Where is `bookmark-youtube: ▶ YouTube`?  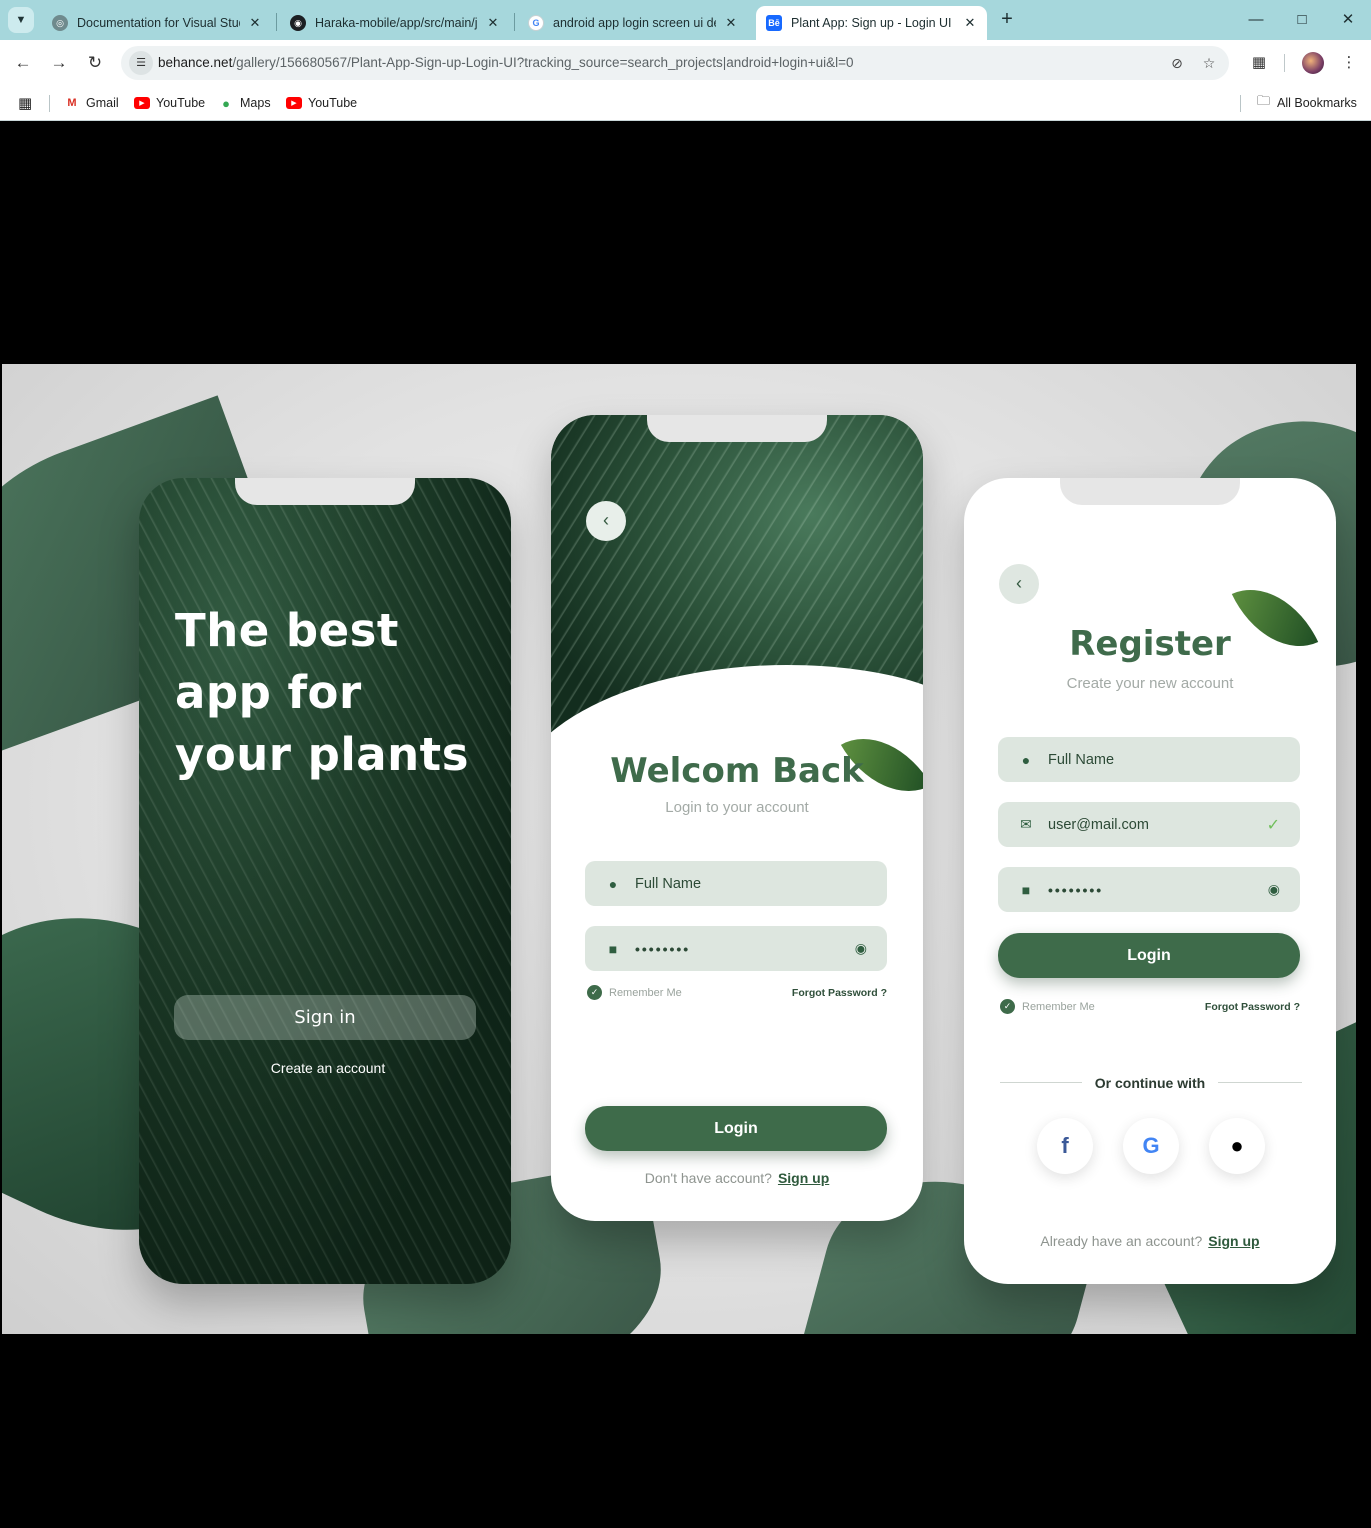 bookmark-youtube: ▶ YouTube is located at coordinates (169, 103).